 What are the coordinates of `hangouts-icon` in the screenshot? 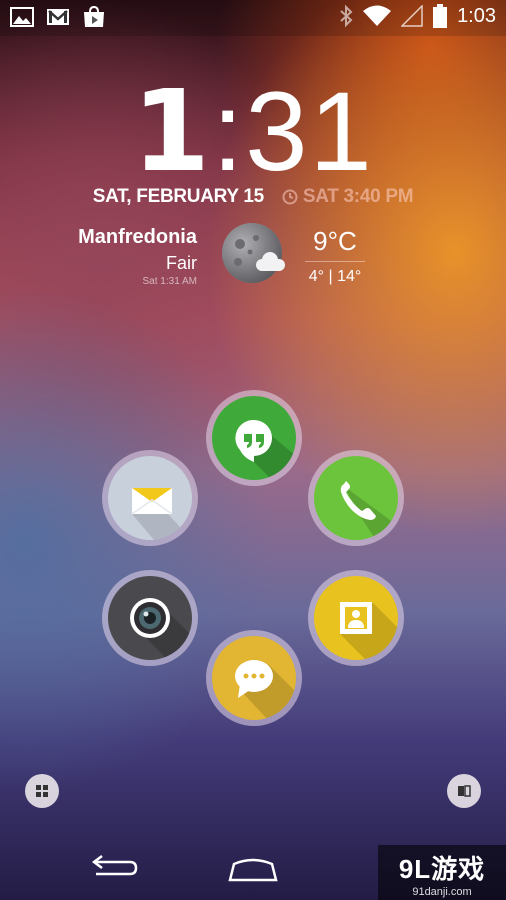 It's located at (254, 440).